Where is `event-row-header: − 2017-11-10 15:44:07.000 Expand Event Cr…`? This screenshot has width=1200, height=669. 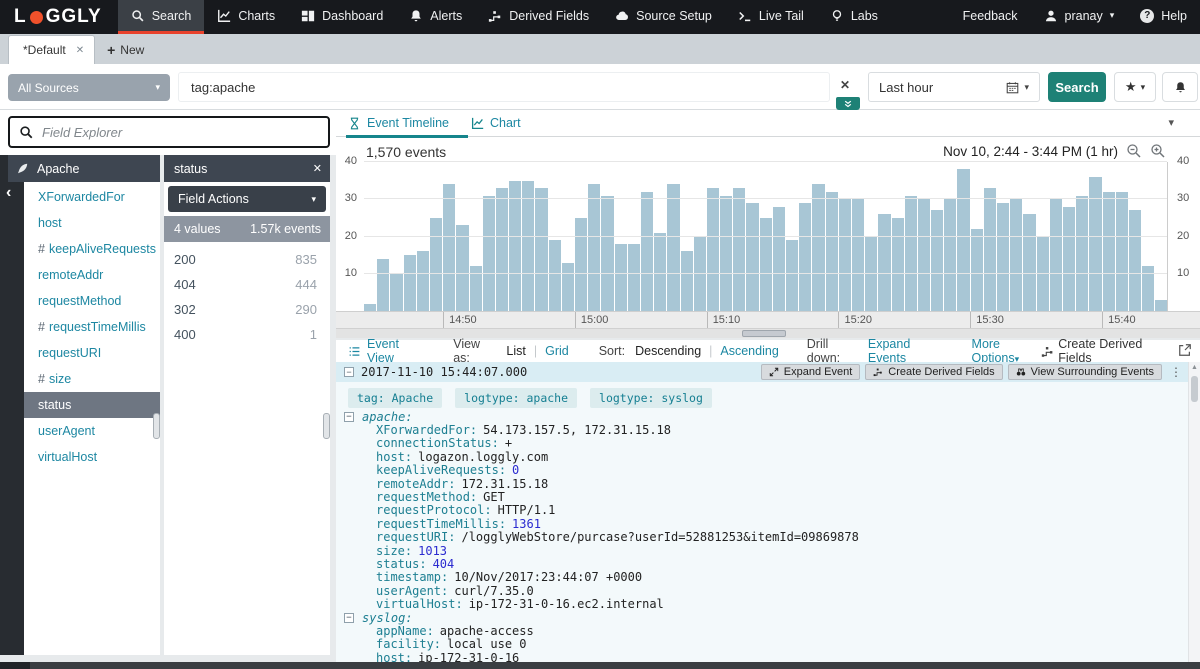 event-row-header: − 2017-11-10 15:44:07.000 Expand Event Cr… is located at coordinates (762, 372).